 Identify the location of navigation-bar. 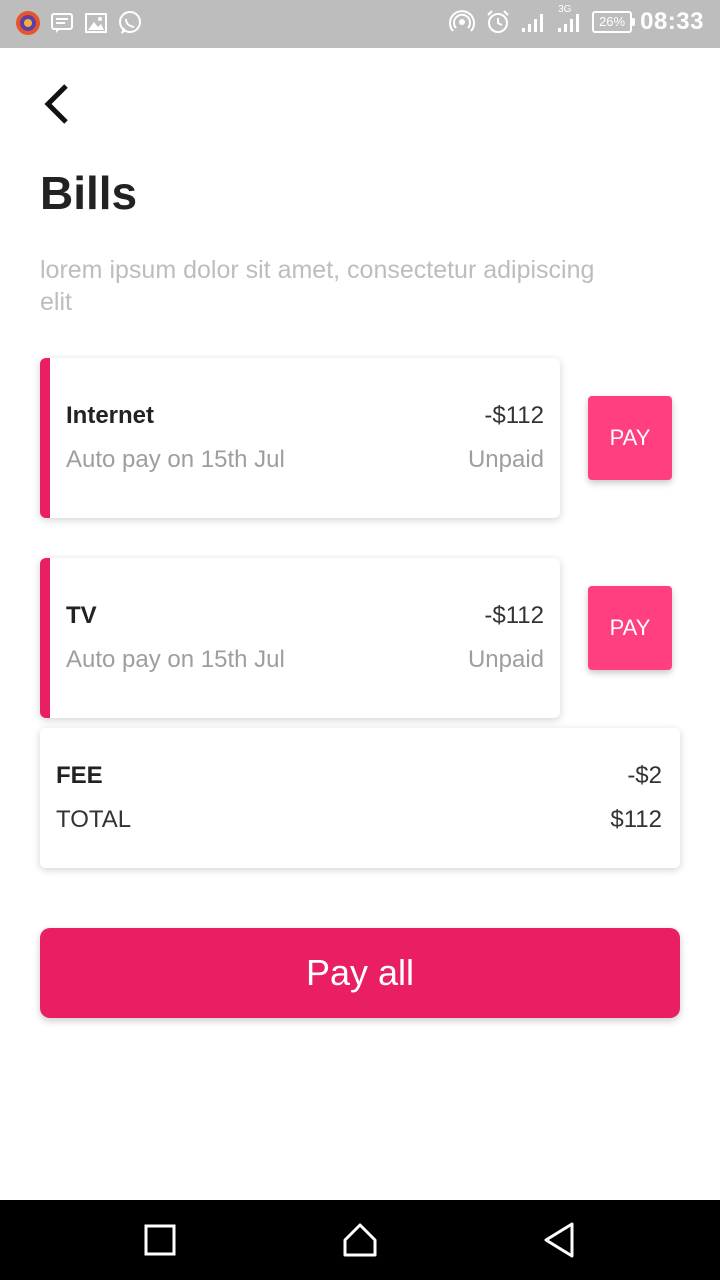
(360, 1240).